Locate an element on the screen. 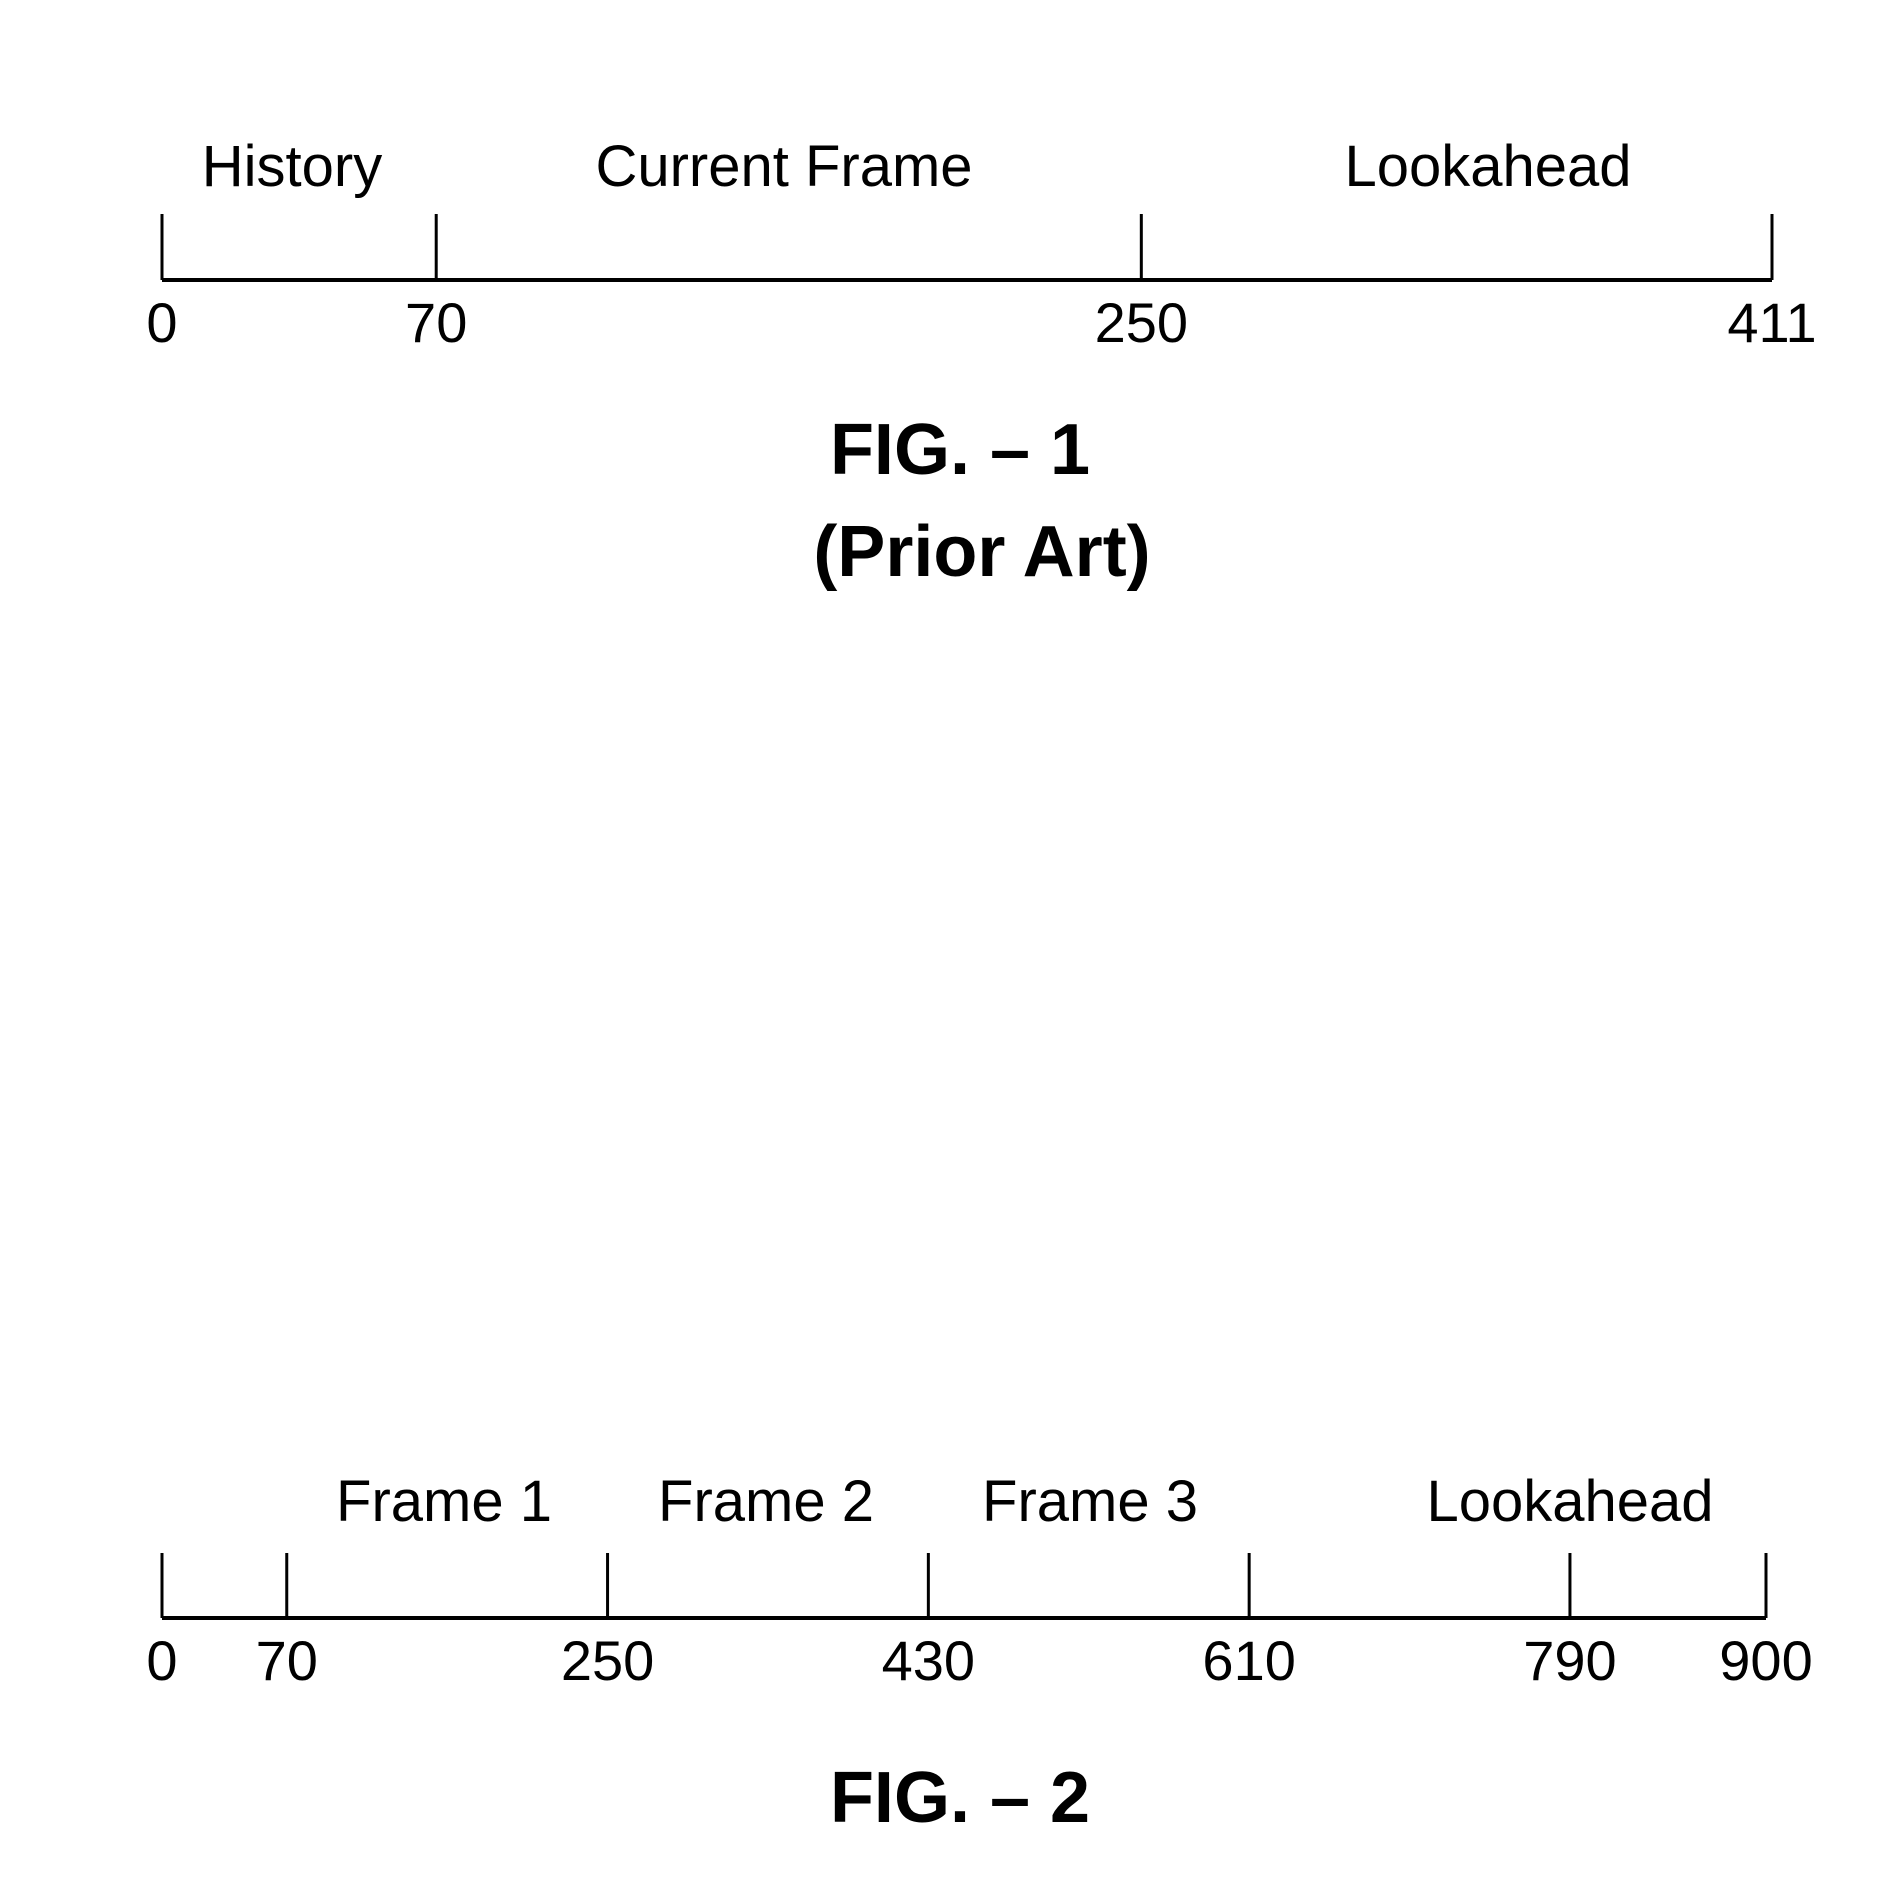 This screenshot has height=1884, width=1896. segment-label: Frame 1 is located at coordinates (444, 1501).